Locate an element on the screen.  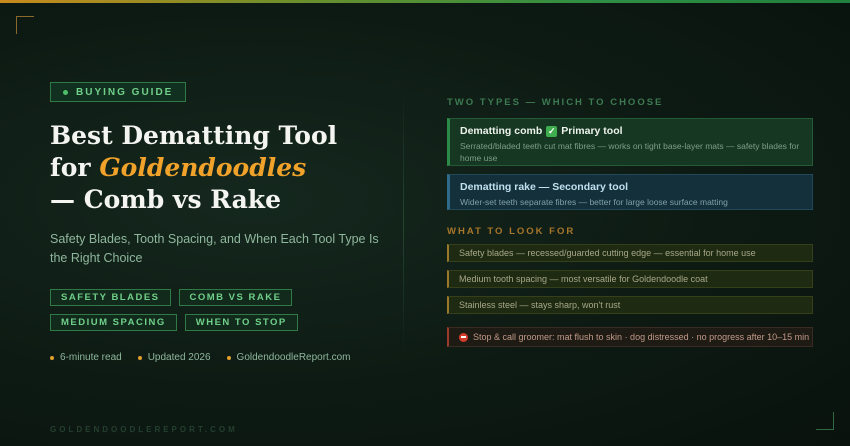
card-comb-title: Dematting comb ✓ Primary tool is located at coordinates (631, 131).